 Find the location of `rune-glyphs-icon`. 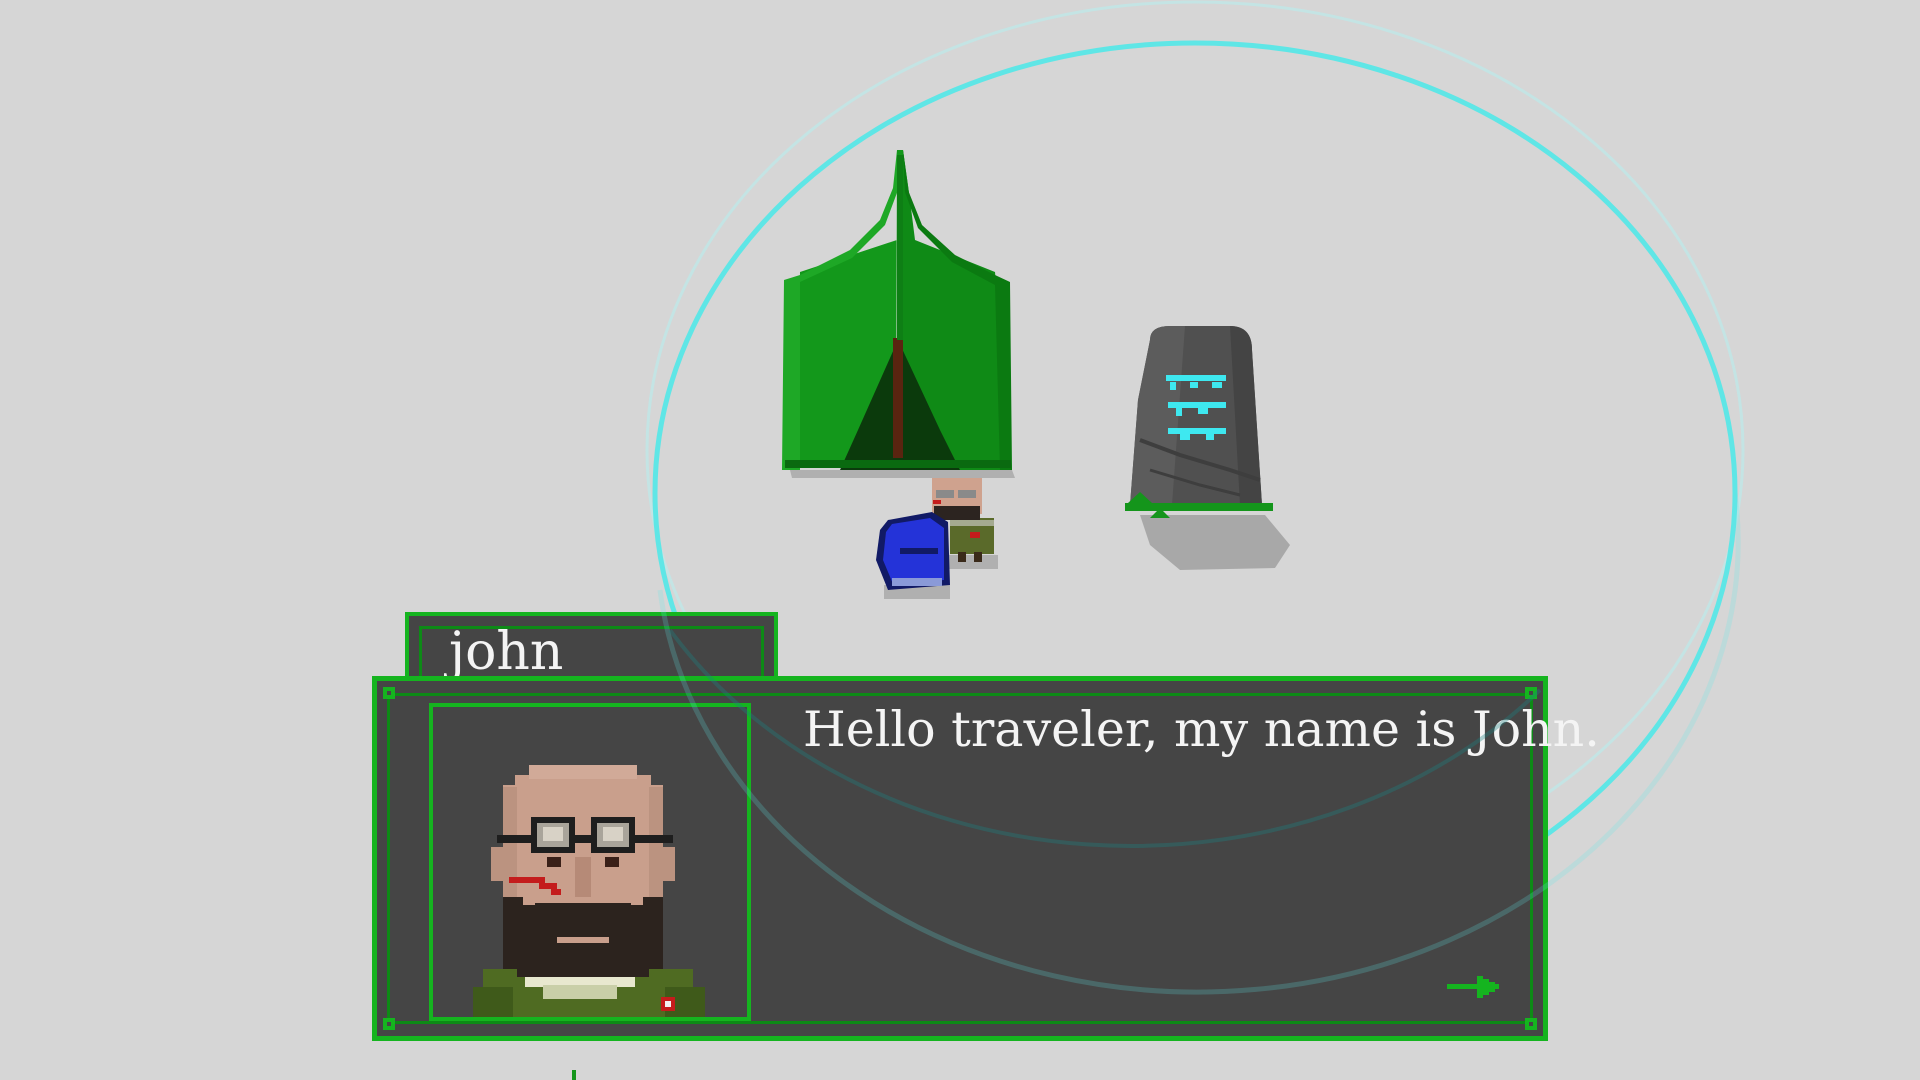

rune-glyphs-icon is located at coordinates (1196, 407).